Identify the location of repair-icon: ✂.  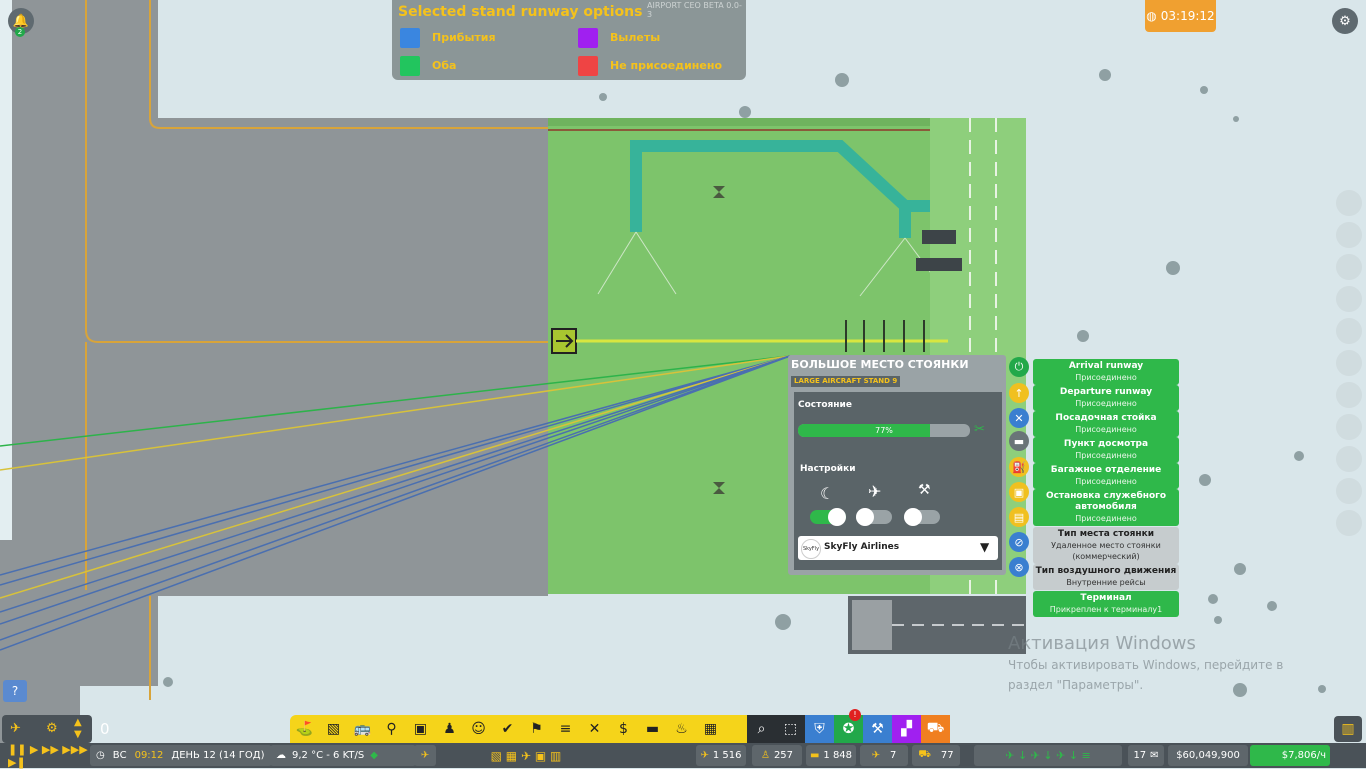
(979, 429).